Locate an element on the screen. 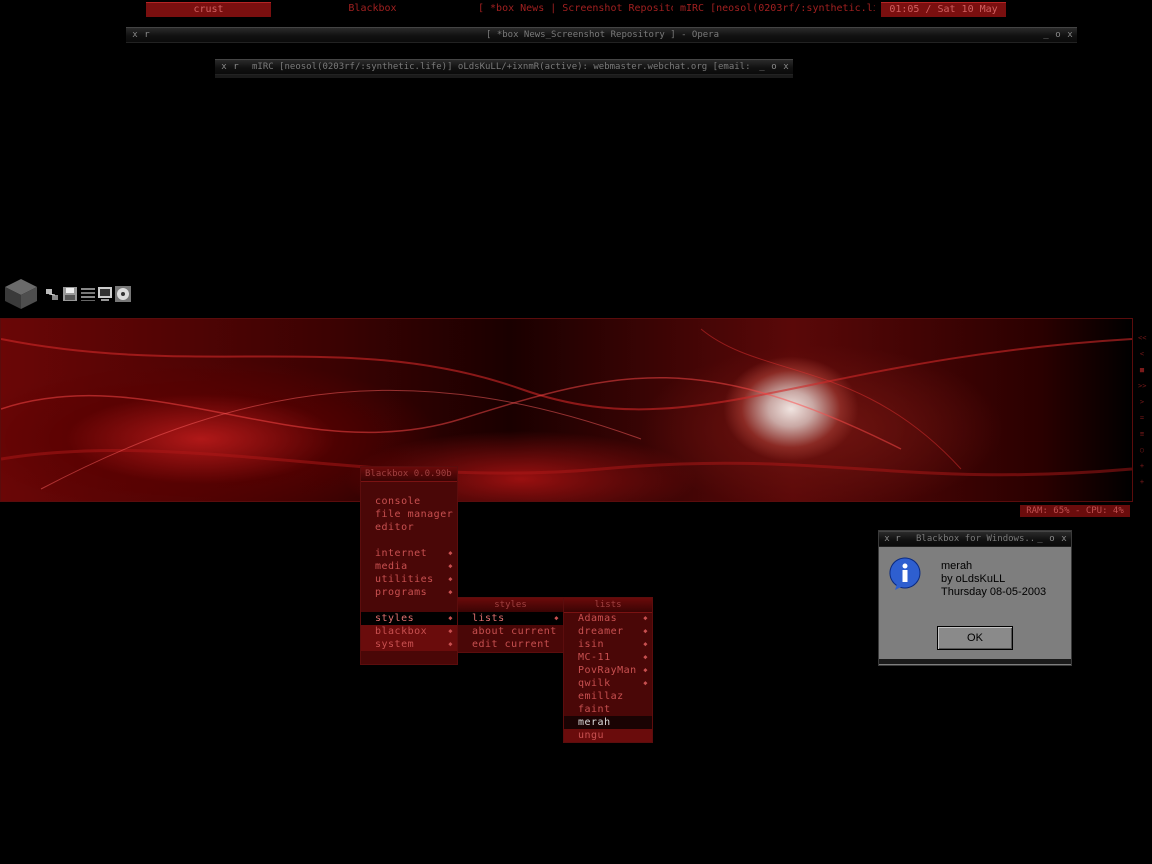  ram-cpu-label: RAM: 65% - CPU: 4% is located at coordinates (1075, 511).